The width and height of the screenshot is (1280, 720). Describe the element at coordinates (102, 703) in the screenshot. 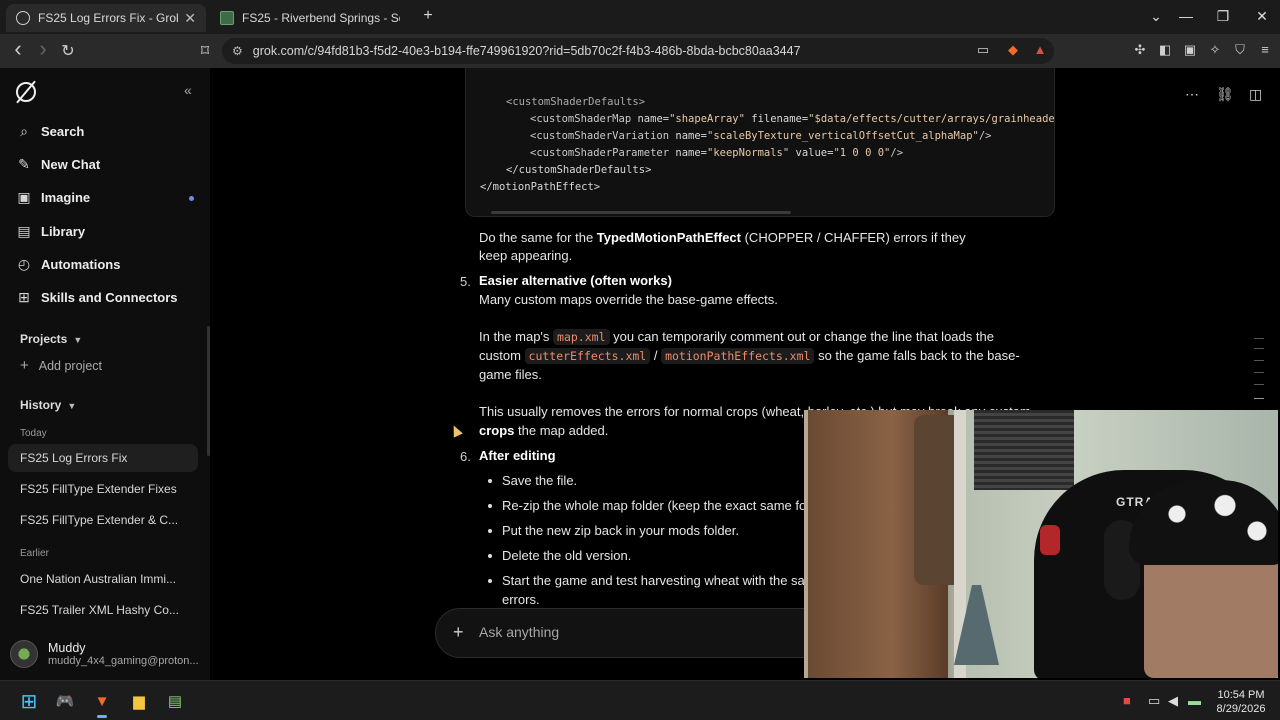

I see `brave-browser-icon: ▼` at that location.